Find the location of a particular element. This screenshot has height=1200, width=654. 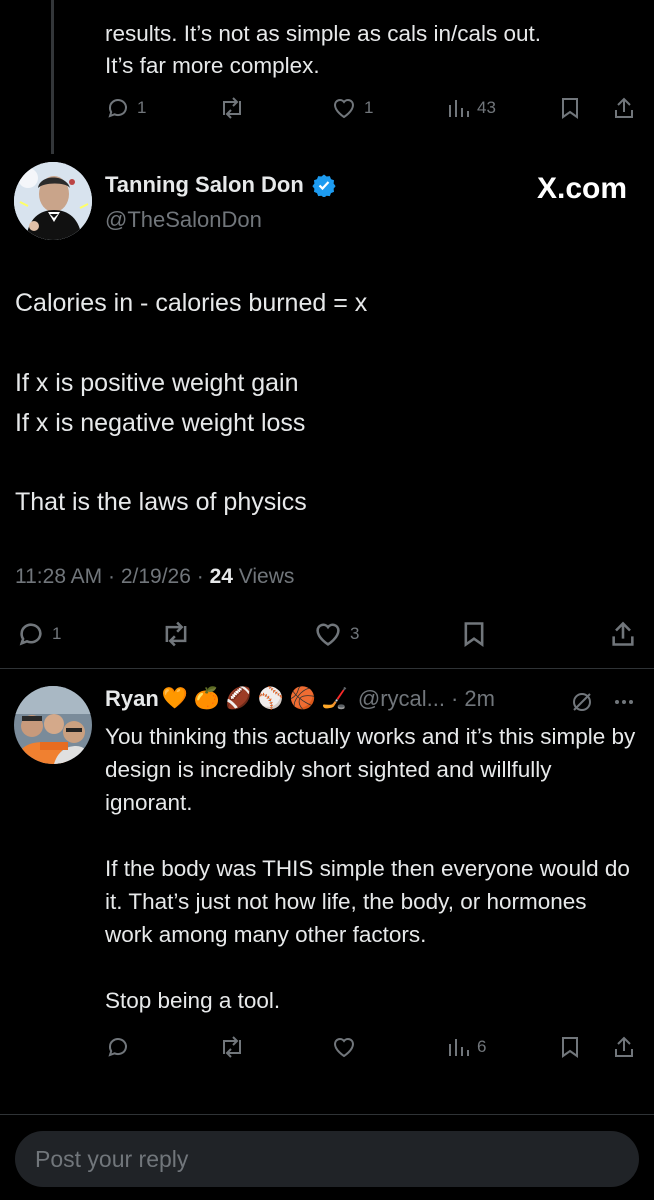

more-icon is located at coordinates (624, 702).